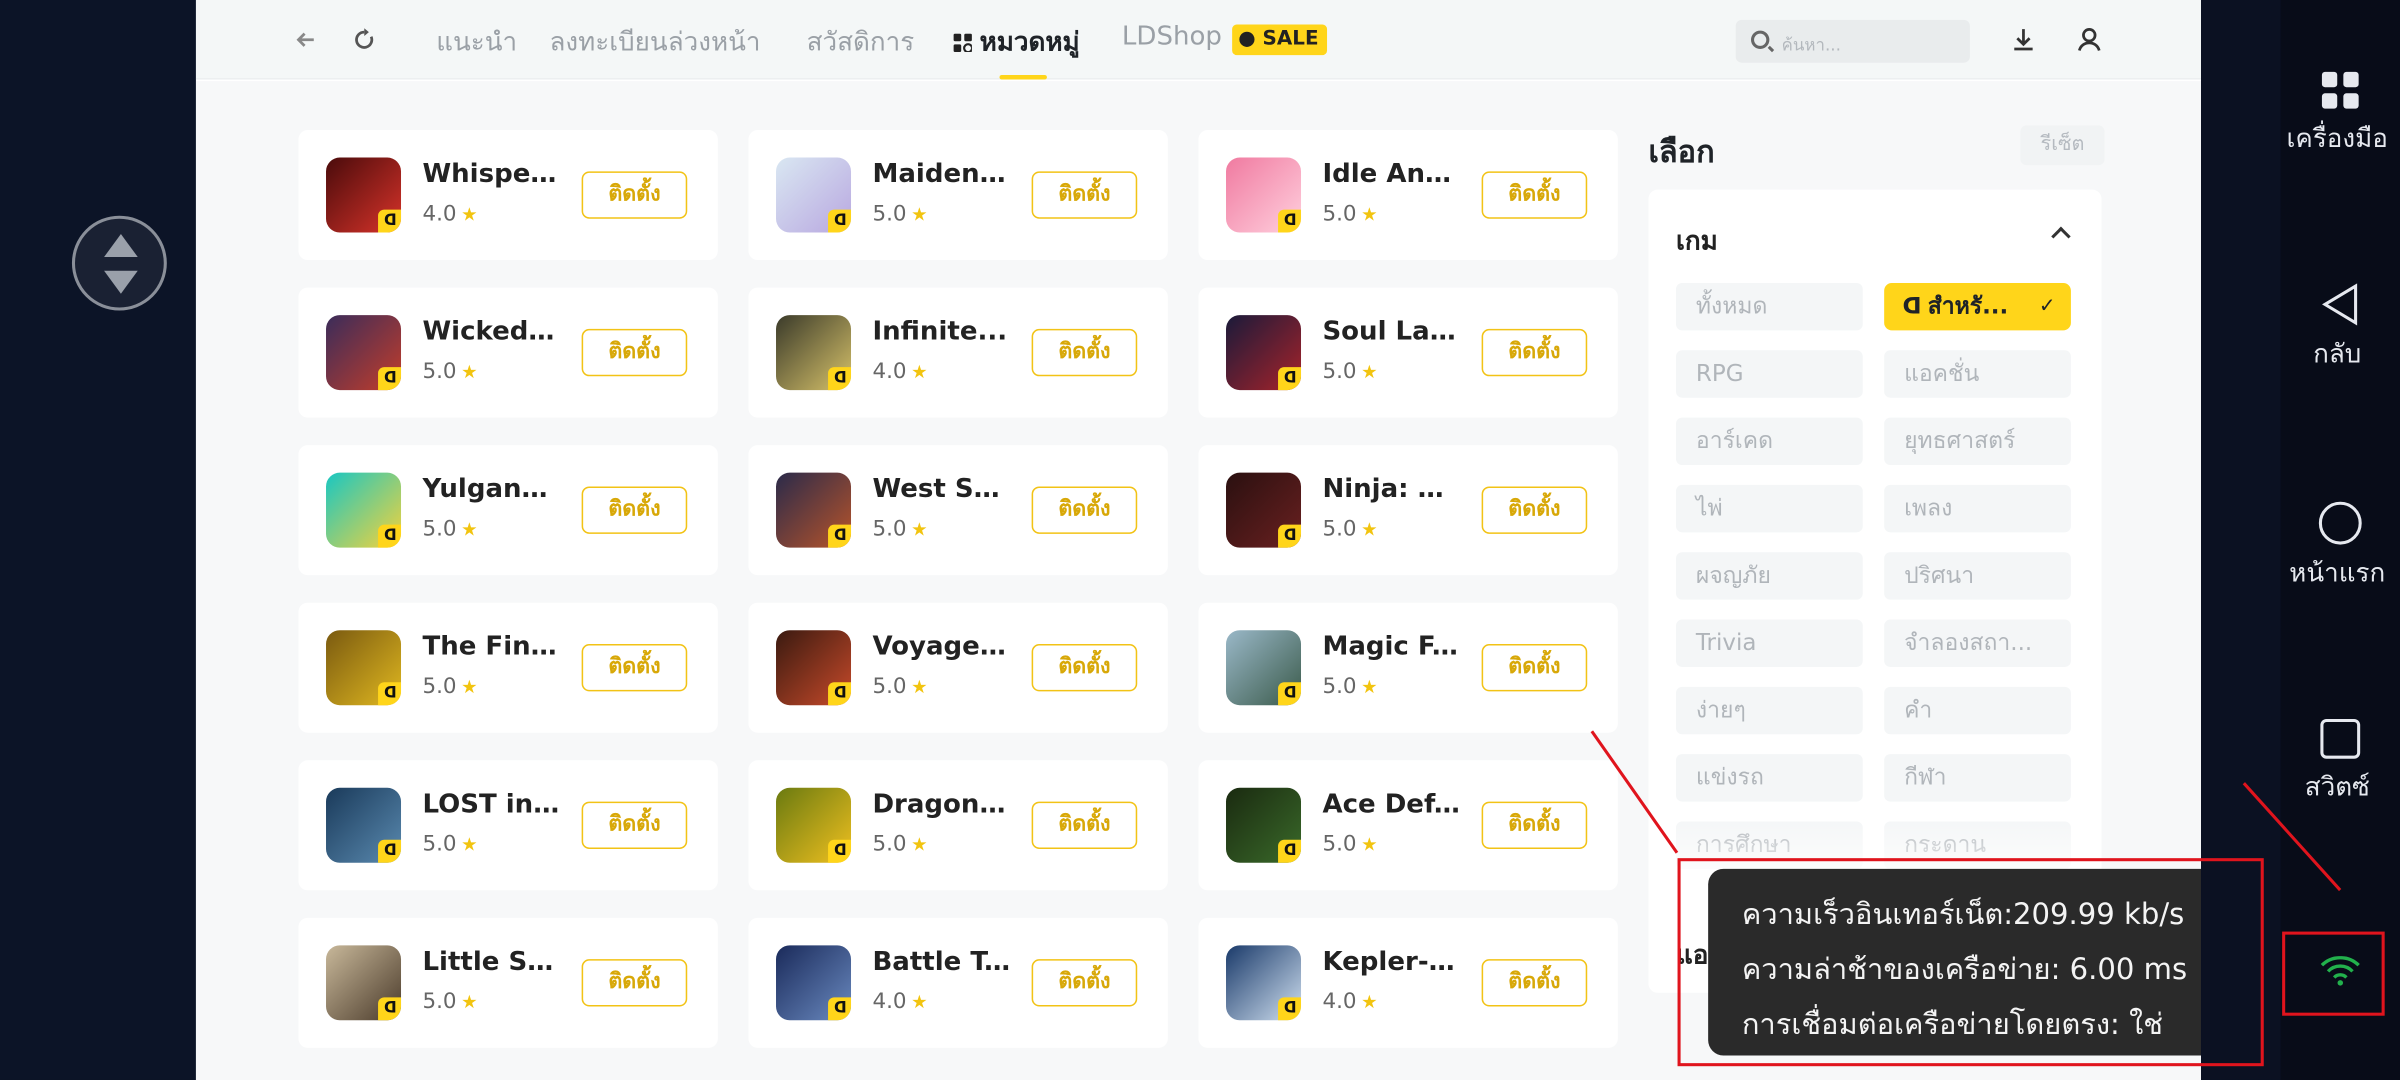  I want to click on game-card: ᗡ West Su... 5.0 ★ ติดตั้ง, so click(958, 510).